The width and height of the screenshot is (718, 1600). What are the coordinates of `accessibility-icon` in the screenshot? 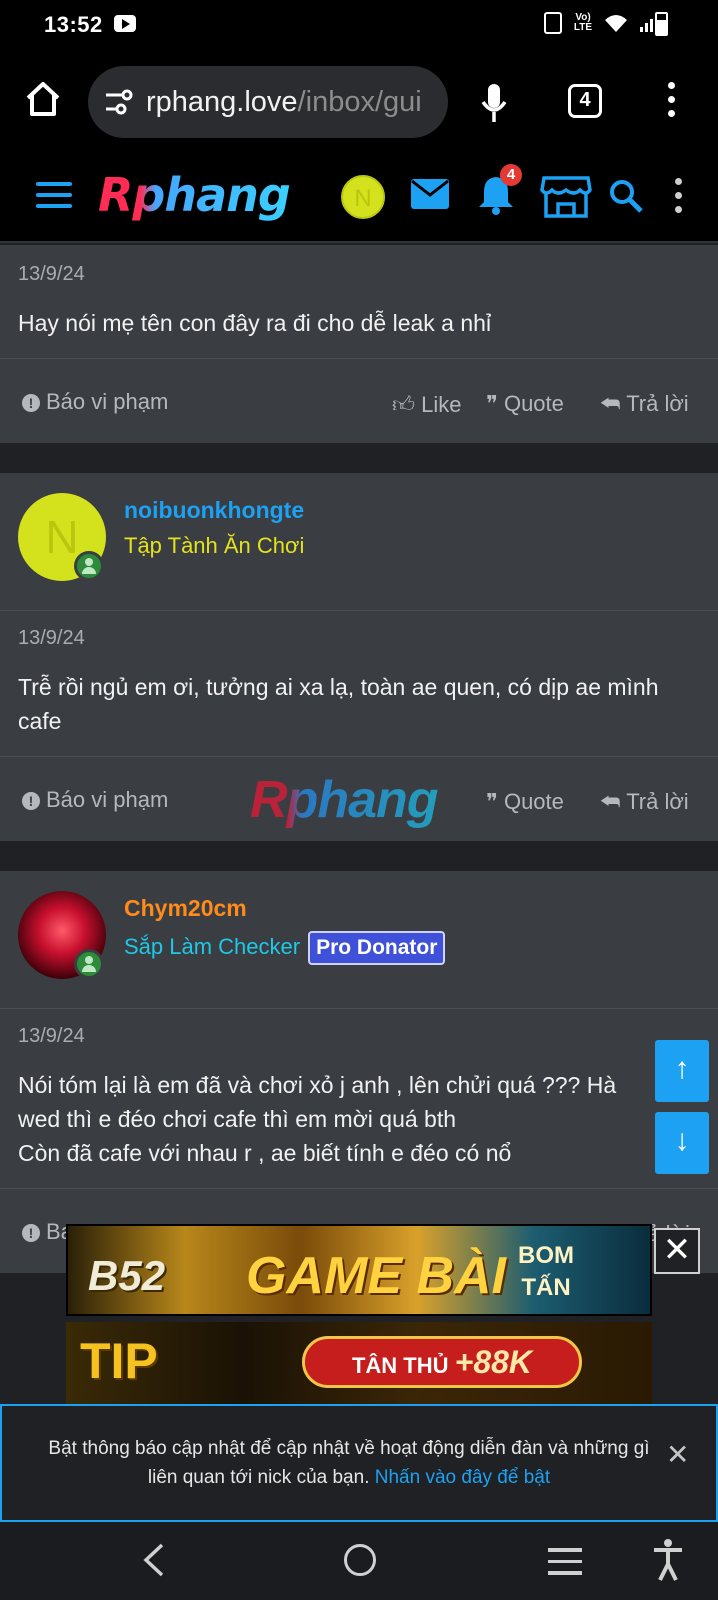 It's located at (668, 1560).